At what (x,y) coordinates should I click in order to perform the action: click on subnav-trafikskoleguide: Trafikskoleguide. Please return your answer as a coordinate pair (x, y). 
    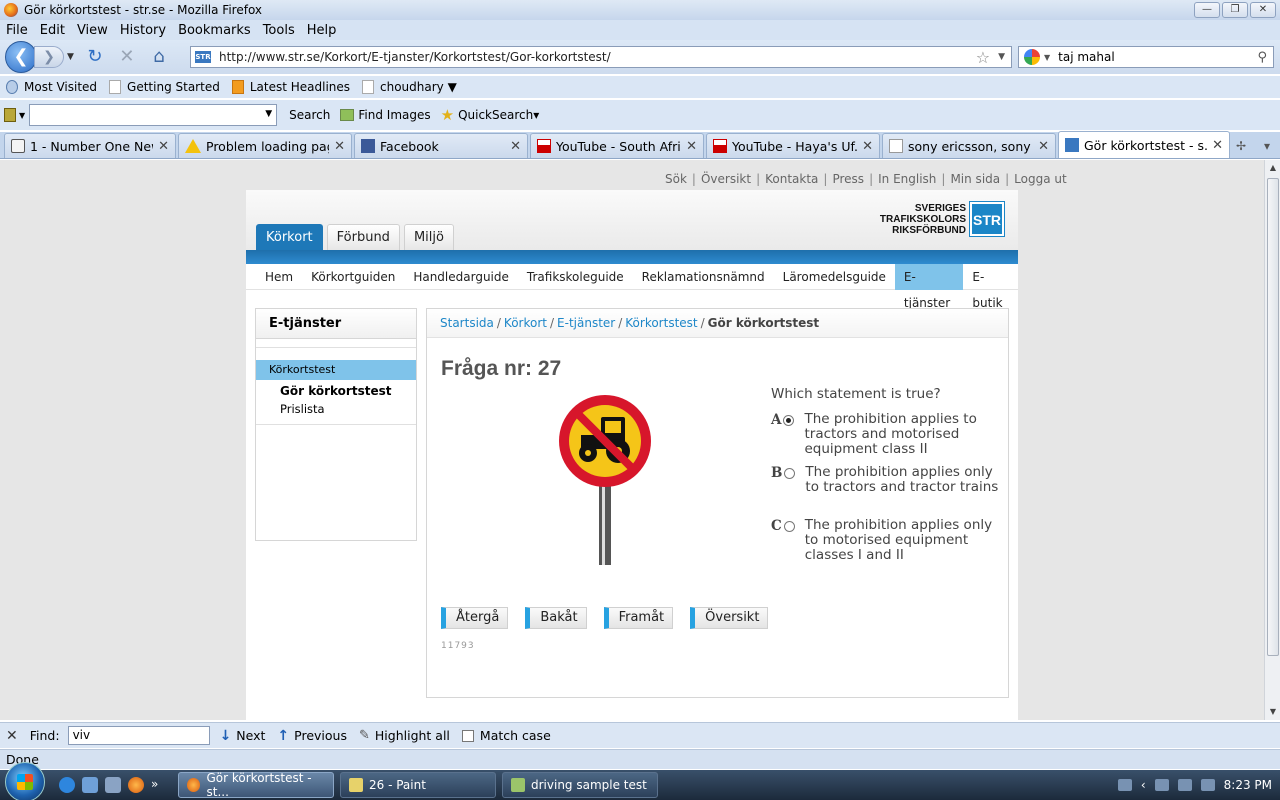
    Looking at the image, I should click on (575, 277).